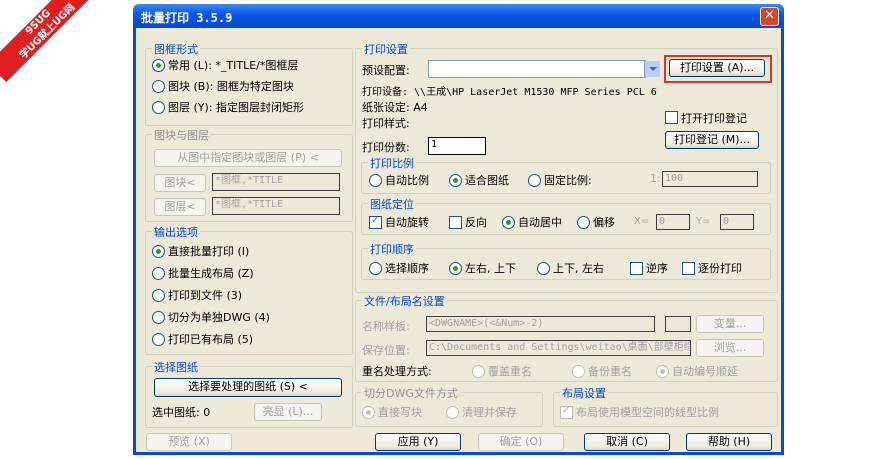  Describe the element at coordinates (181, 412) in the screenshot. I see `selected-count-text: 选中图纸: 0` at that location.